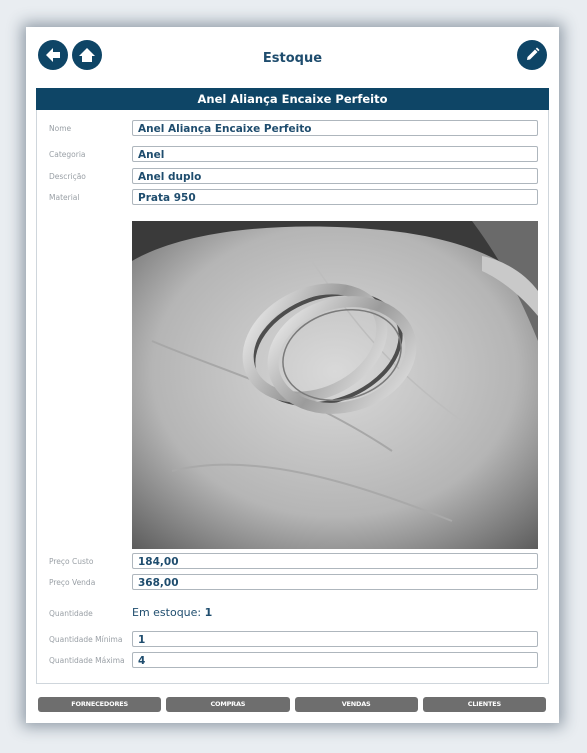  Describe the element at coordinates (228, 704) in the screenshot. I see `tab-compras: COMPRAS` at that location.